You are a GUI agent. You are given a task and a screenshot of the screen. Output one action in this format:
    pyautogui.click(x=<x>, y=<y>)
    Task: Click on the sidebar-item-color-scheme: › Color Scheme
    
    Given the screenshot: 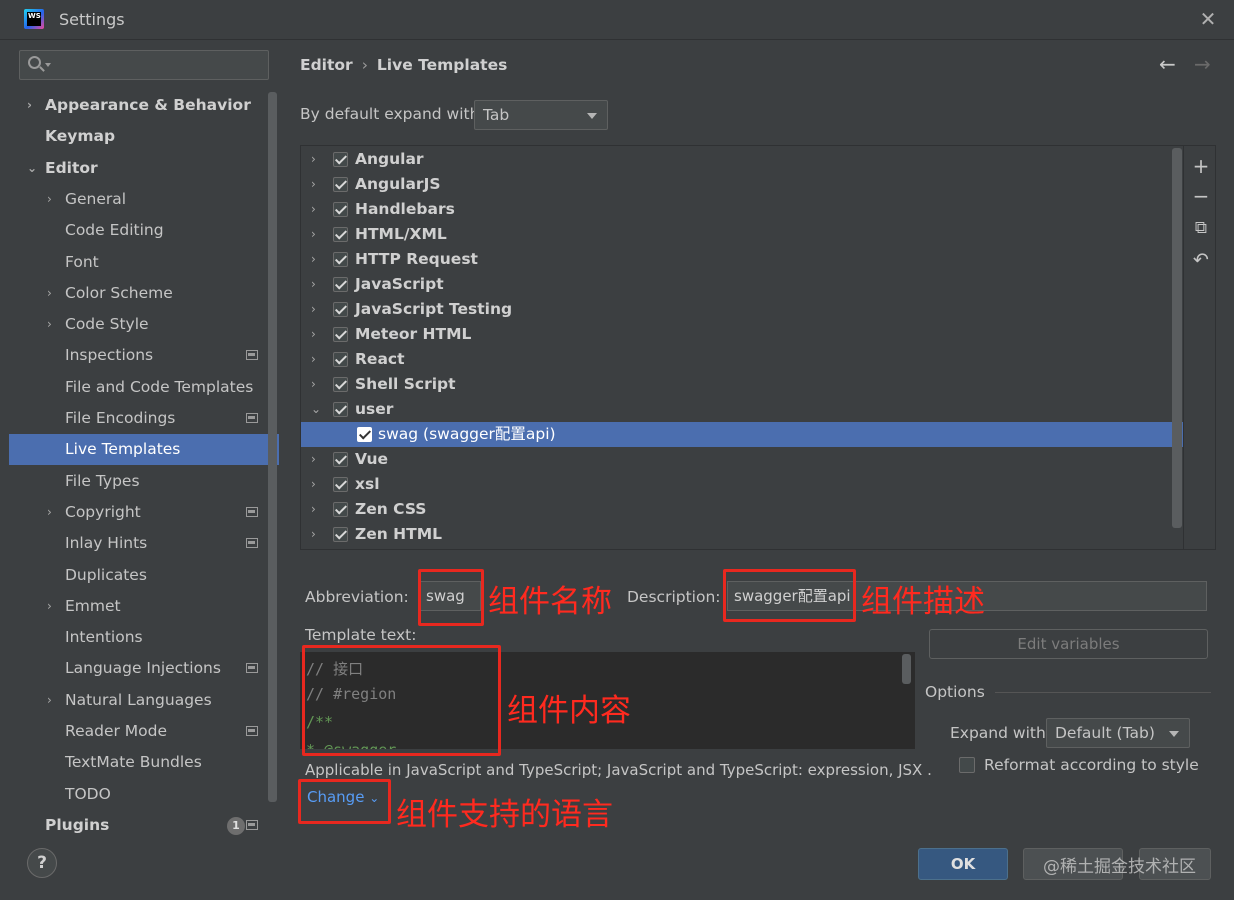 What is the action you would take?
    pyautogui.click(x=144, y=293)
    